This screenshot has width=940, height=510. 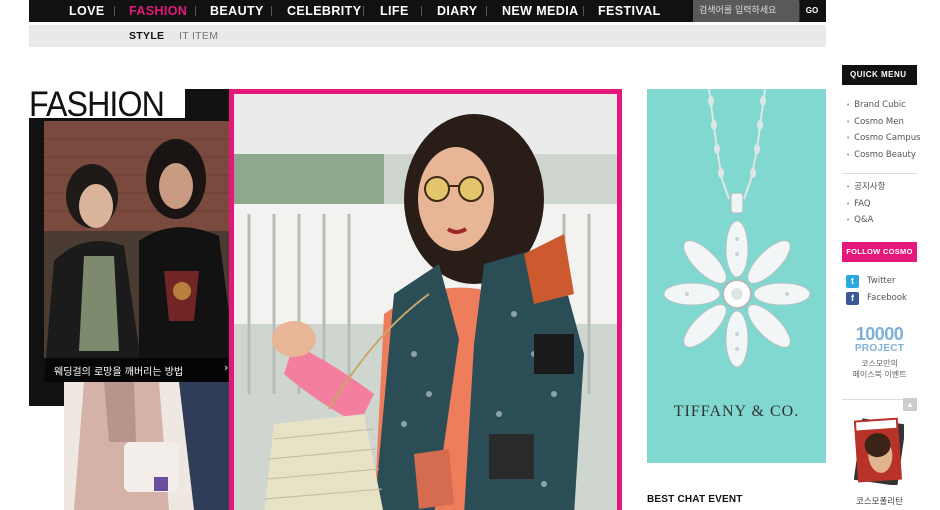 I want to click on nav-beauty: BEAUTY, so click(x=237, y=11).